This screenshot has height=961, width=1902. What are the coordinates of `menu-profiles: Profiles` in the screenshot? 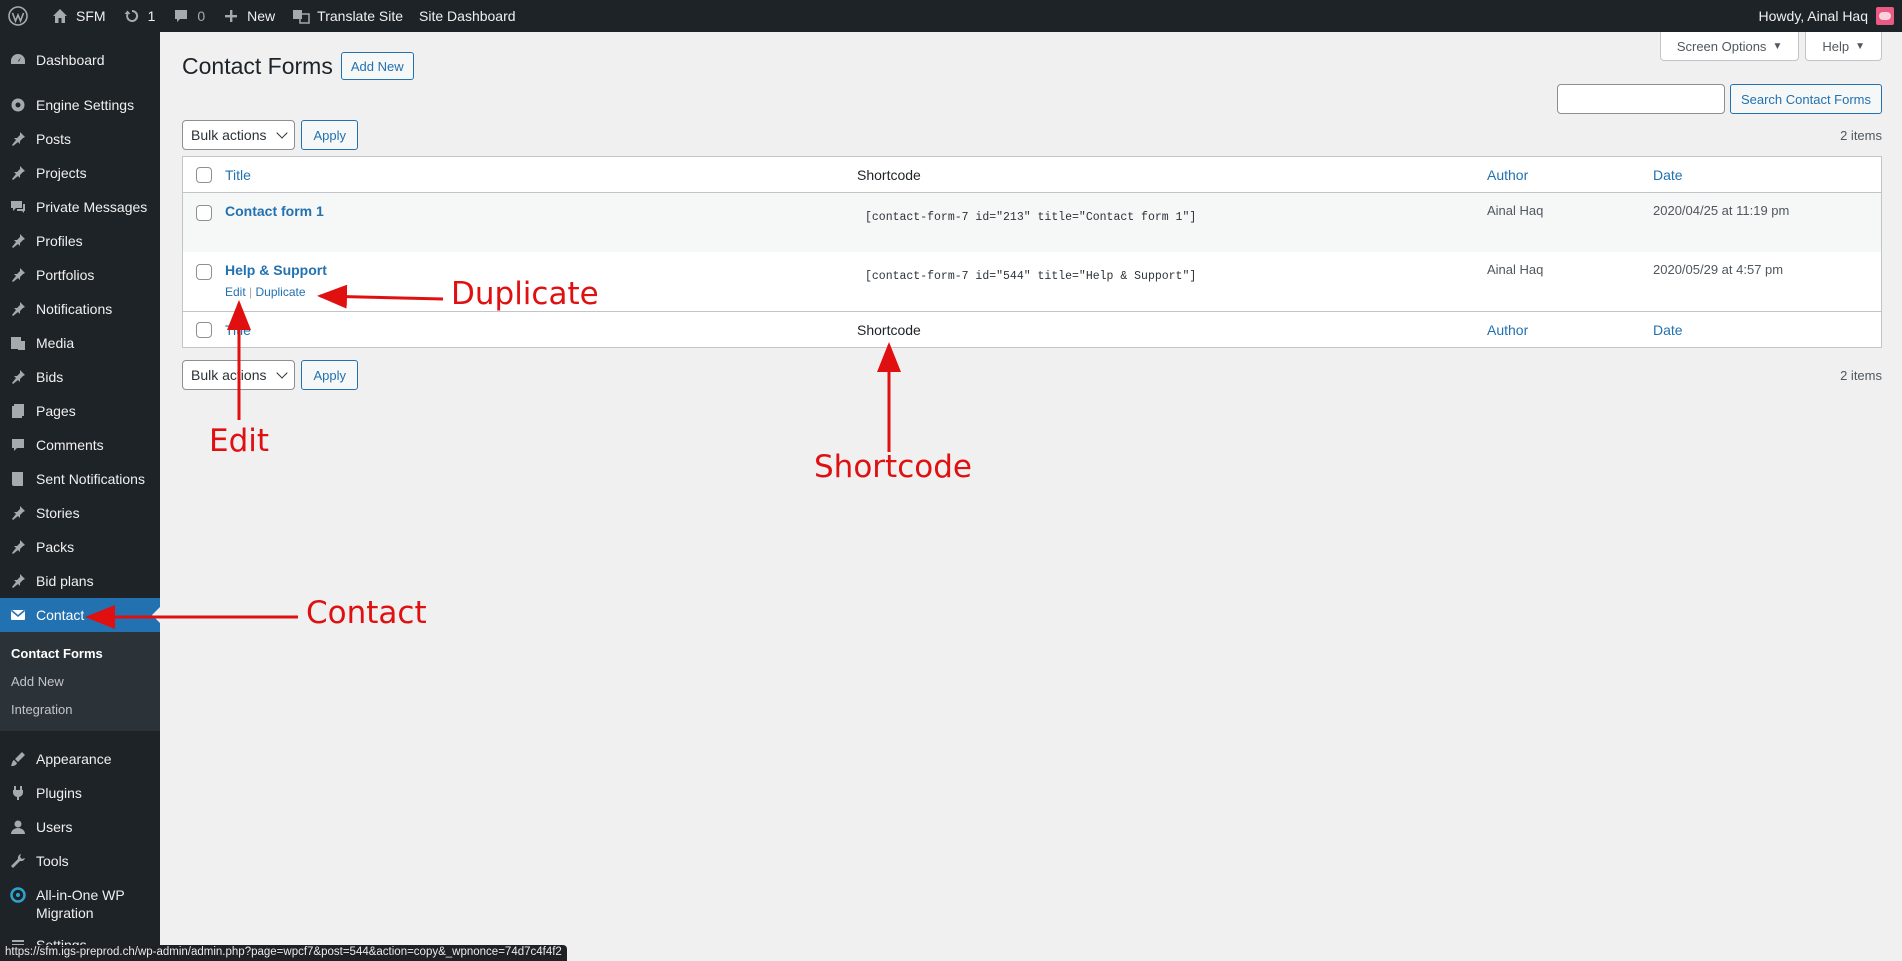 It's located at (80, 241).